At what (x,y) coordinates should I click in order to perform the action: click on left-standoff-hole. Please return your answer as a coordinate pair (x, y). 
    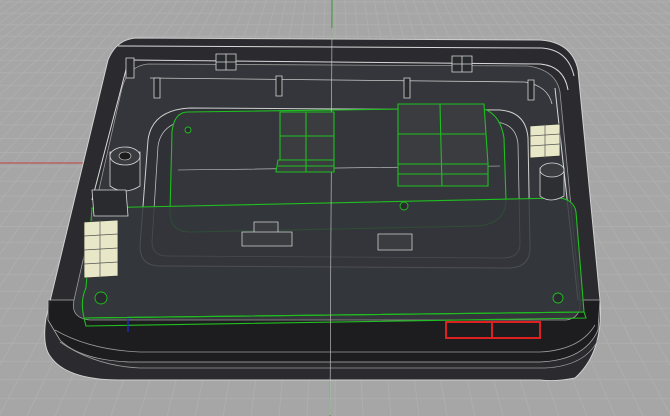
    Looking at the image, I should click on (125, 156).